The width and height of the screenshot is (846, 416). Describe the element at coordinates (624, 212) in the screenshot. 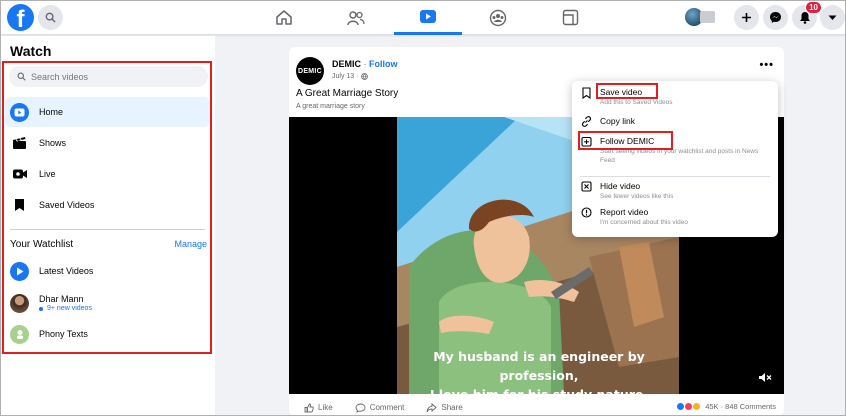

I see `menu-item-label: Report video` at that location.